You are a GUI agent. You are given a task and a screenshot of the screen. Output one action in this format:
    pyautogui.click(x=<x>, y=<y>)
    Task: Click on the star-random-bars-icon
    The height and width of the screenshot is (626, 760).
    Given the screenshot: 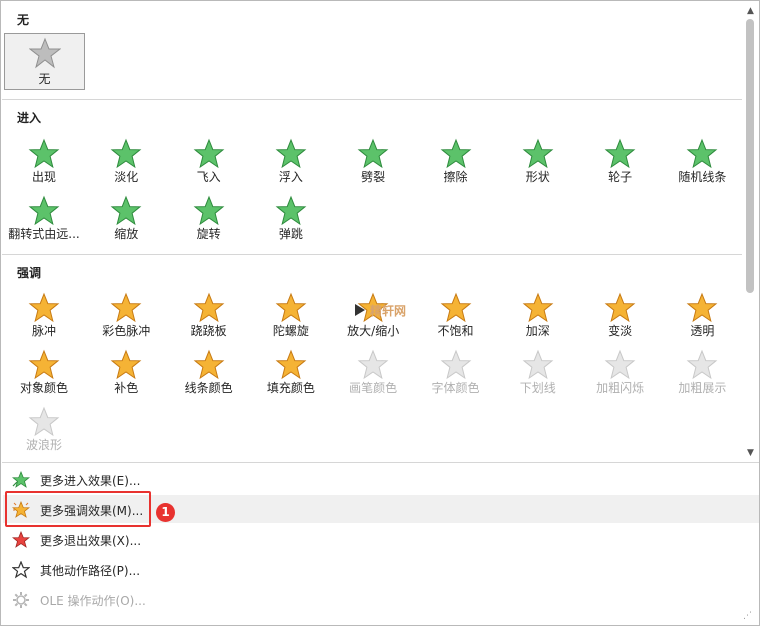 What is the action you would take?
    pyautogui.click(x=702, y=153)
    